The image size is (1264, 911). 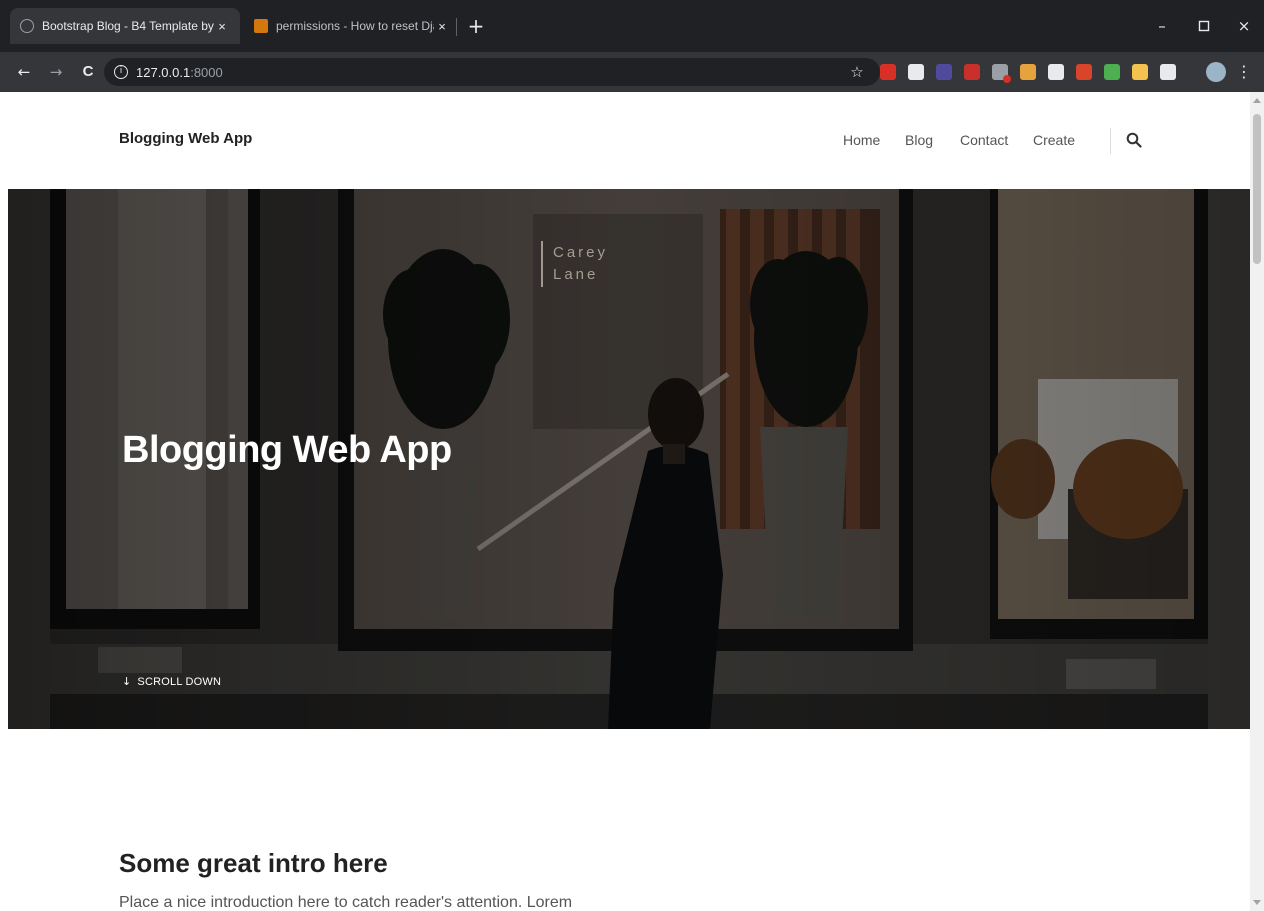 What do you see at coordinates (261, 26) in the screenshot?
I see `stackoverflow-icon` at bounding box center [261, 26].